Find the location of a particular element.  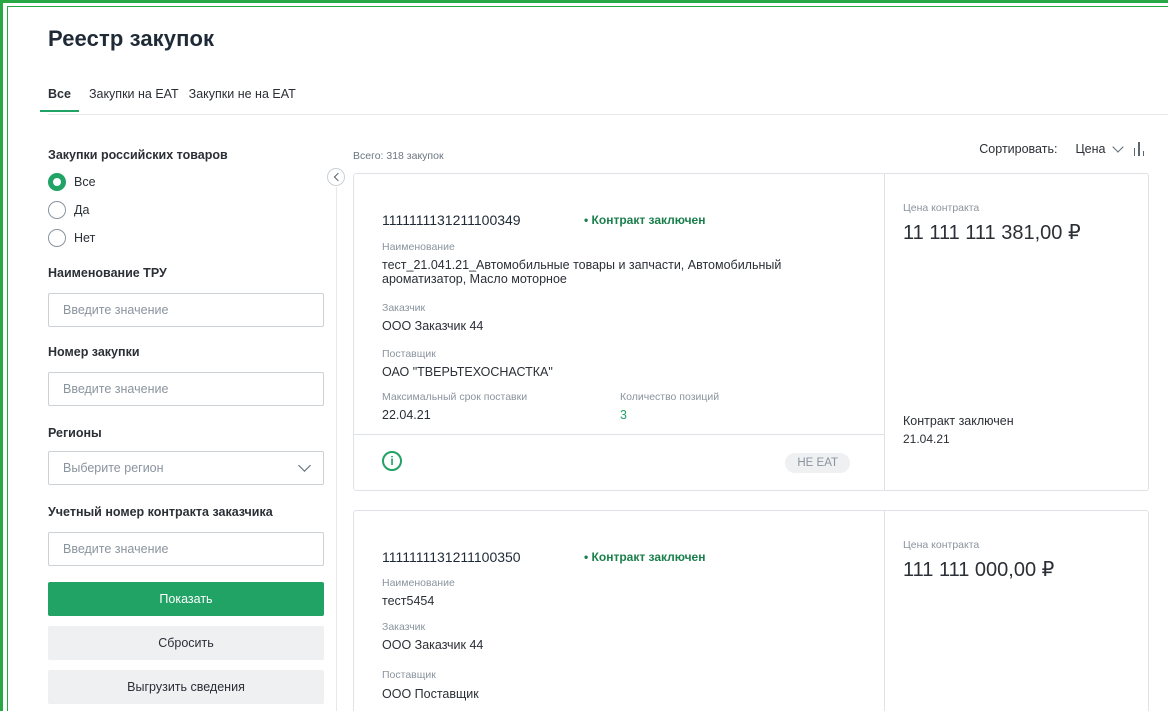

radio-yes-indicator is located at coordinates (57, 210).